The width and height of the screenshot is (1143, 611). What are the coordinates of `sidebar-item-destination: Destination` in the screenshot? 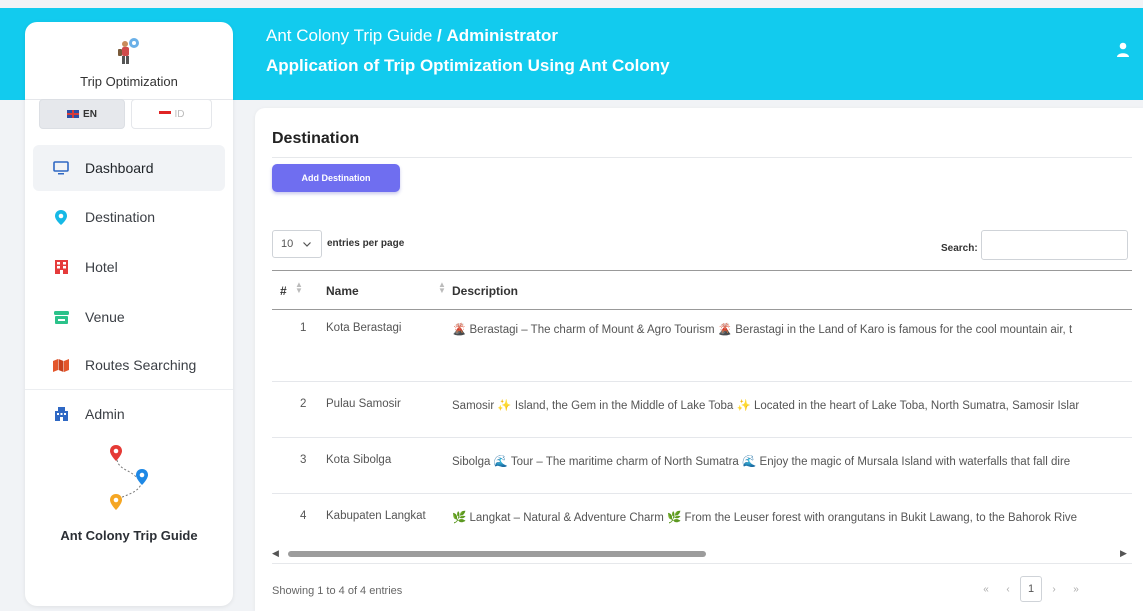 It's located at (129, 217).